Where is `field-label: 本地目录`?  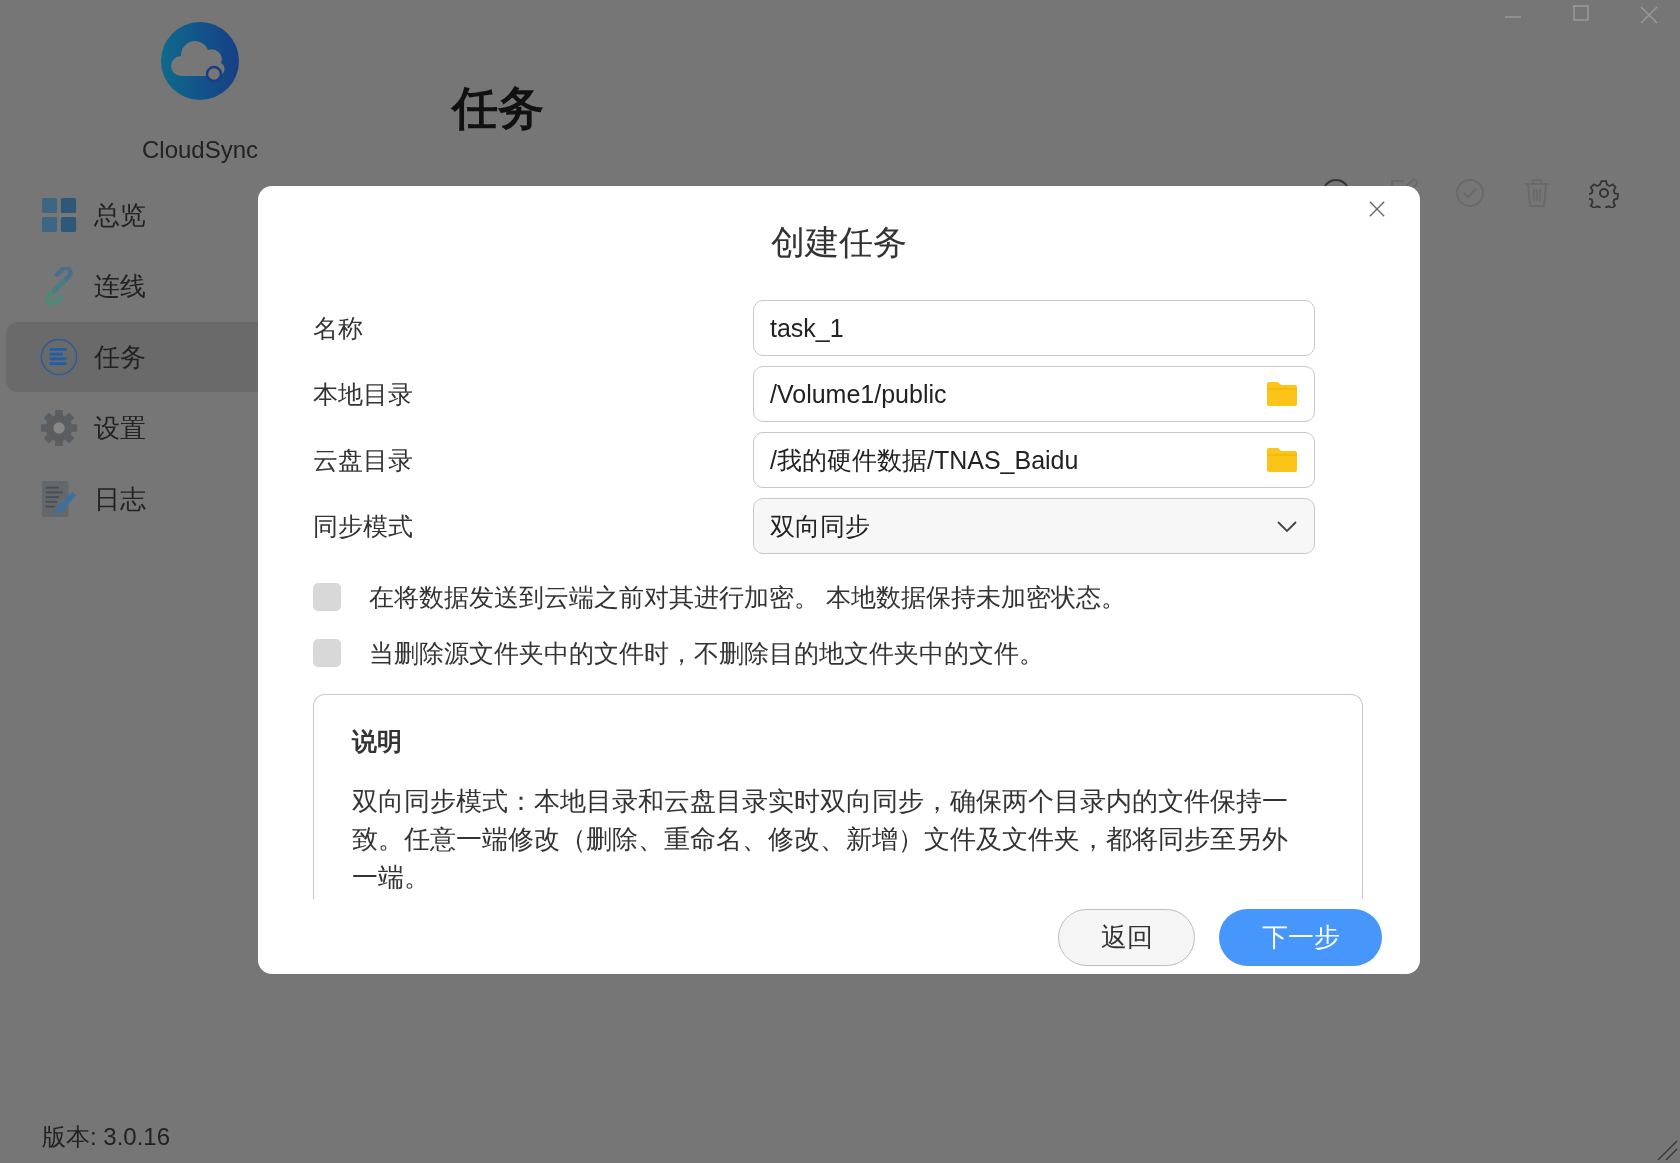 field-label: 本地目录 is located at coordinates (363, 394).